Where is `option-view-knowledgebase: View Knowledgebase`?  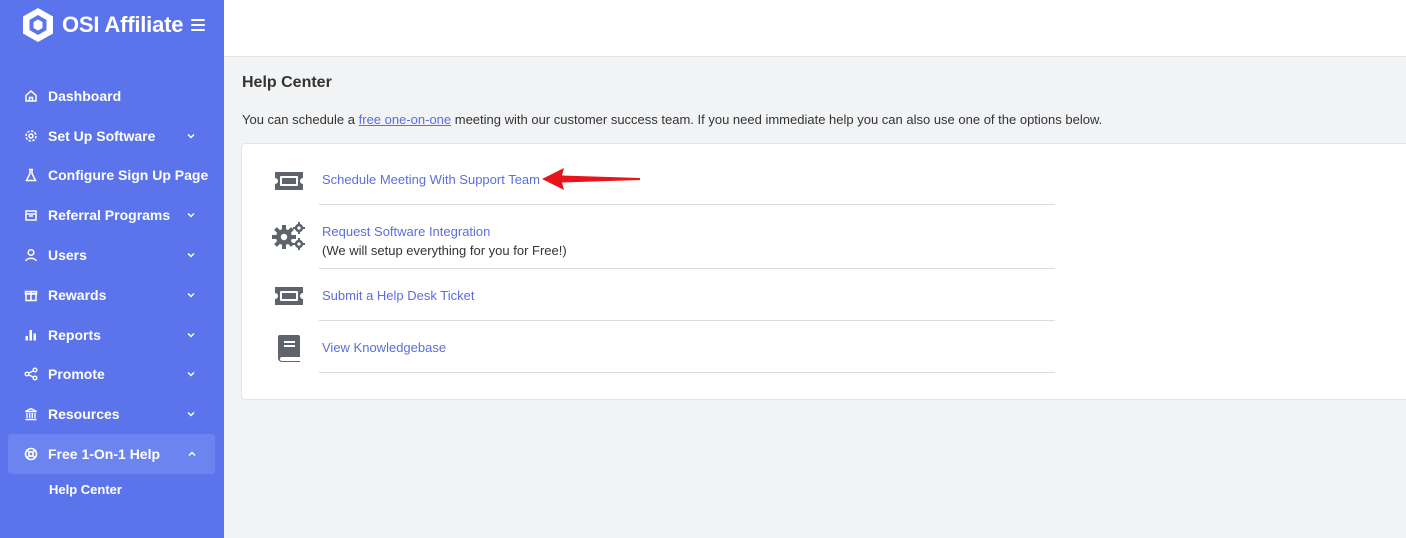 option-view-knowledgebase: View Knowledgebase is located at coordinates (652, 347).